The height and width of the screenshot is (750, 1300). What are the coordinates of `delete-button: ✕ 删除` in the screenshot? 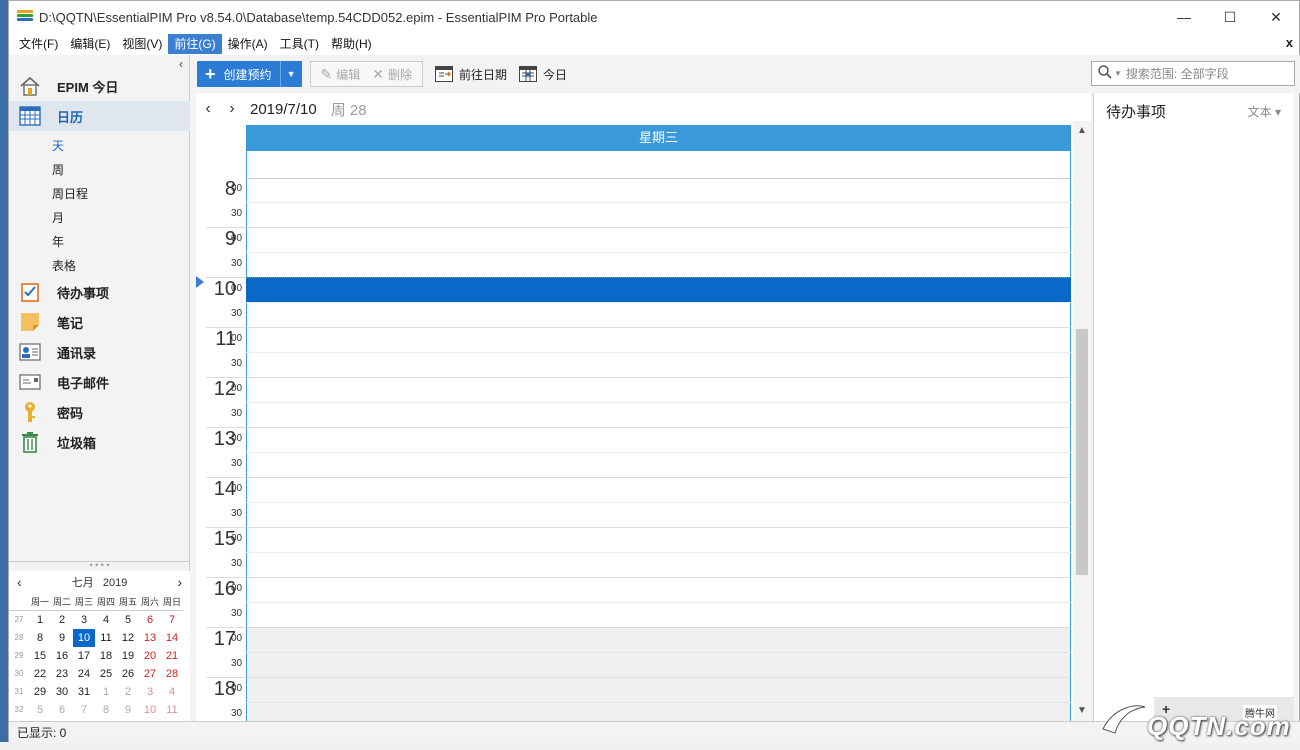 It's located at (392, 74).